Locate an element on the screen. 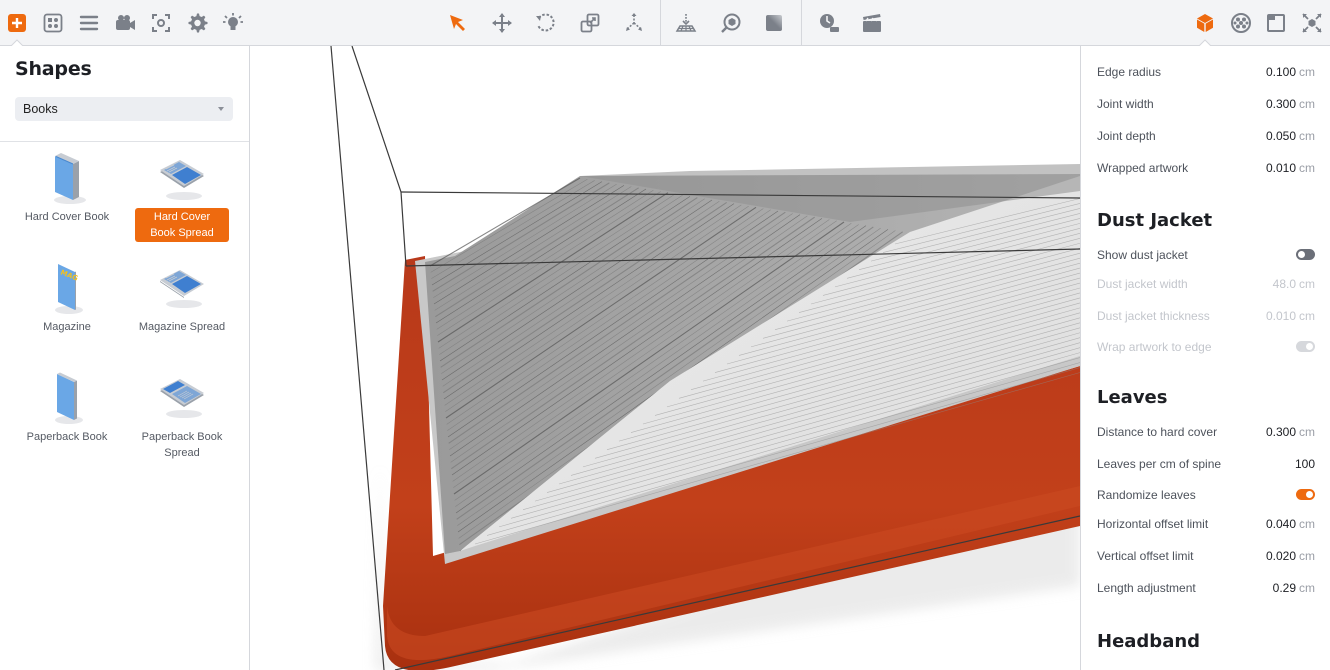  randomize-leaves-toggle is located at coordinates (1305, 494).